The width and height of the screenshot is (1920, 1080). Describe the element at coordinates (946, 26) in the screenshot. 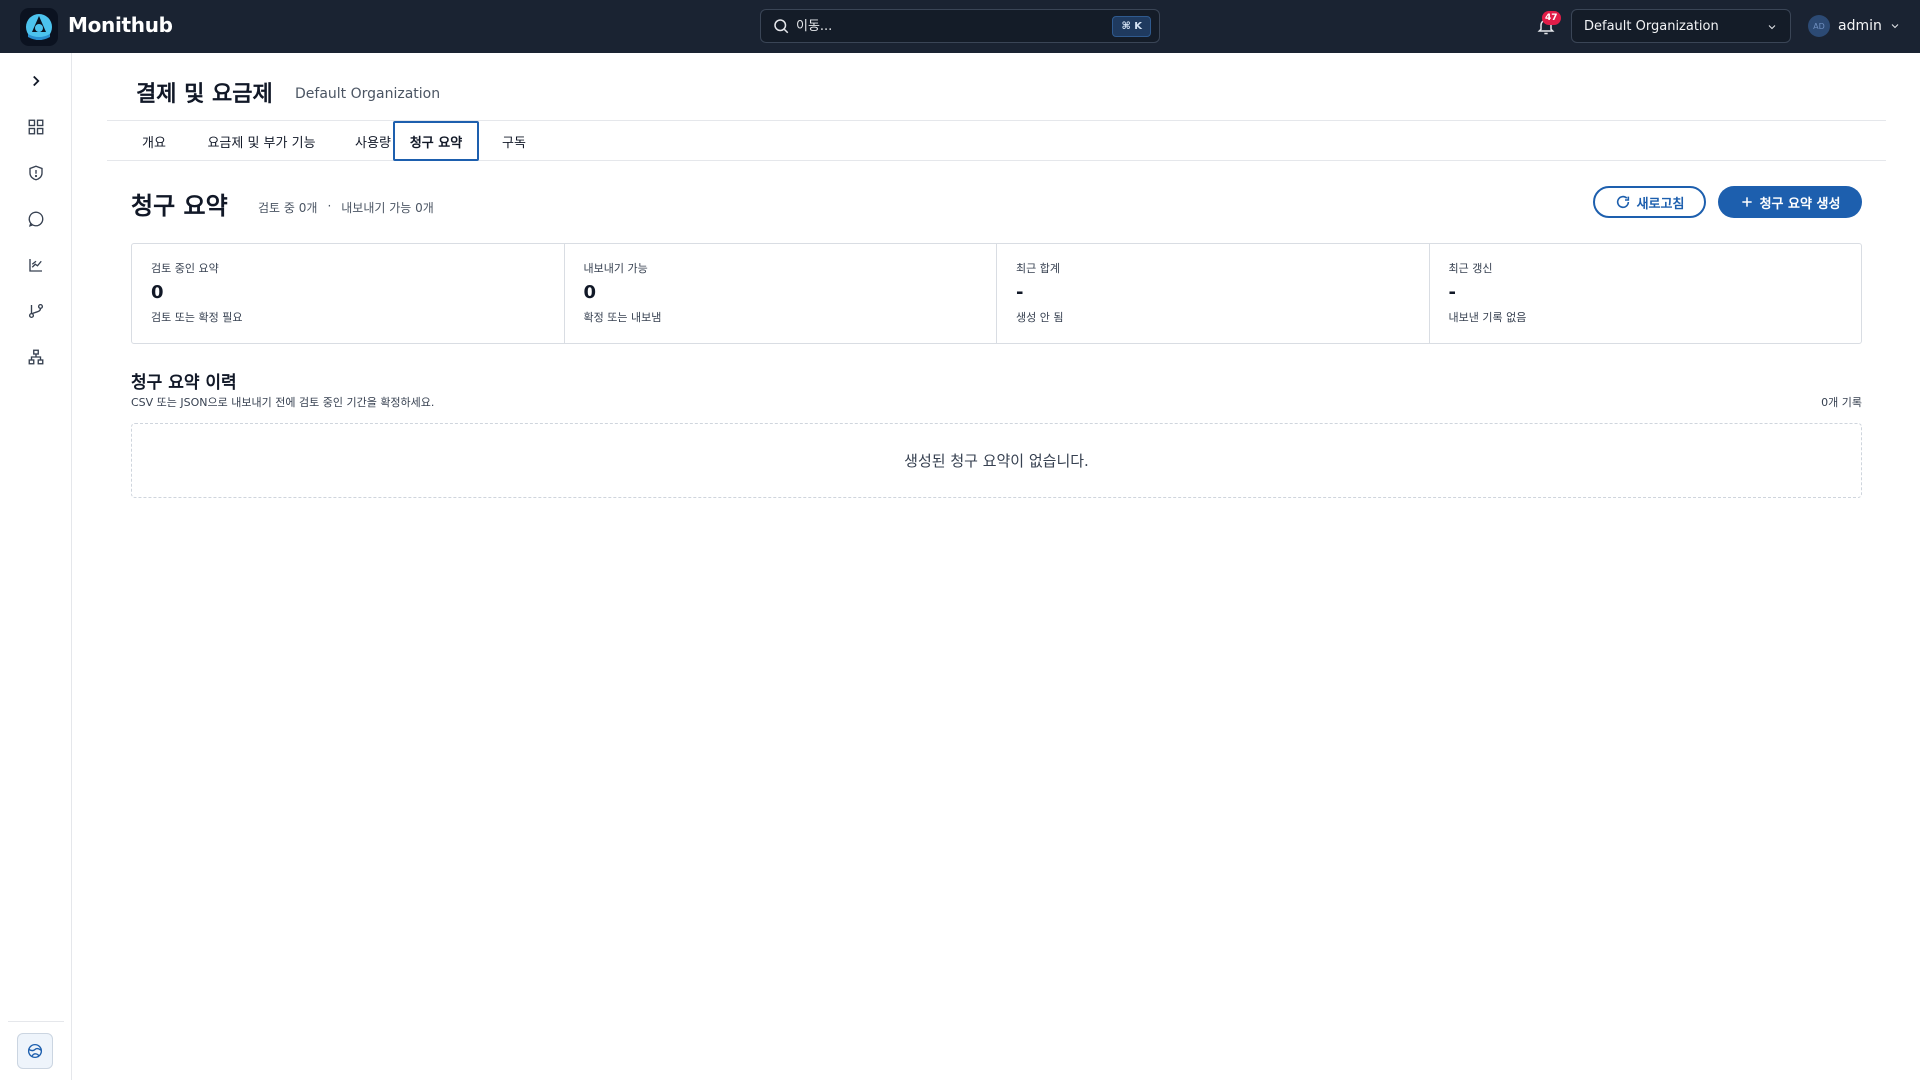

I see `search-input` at that location.